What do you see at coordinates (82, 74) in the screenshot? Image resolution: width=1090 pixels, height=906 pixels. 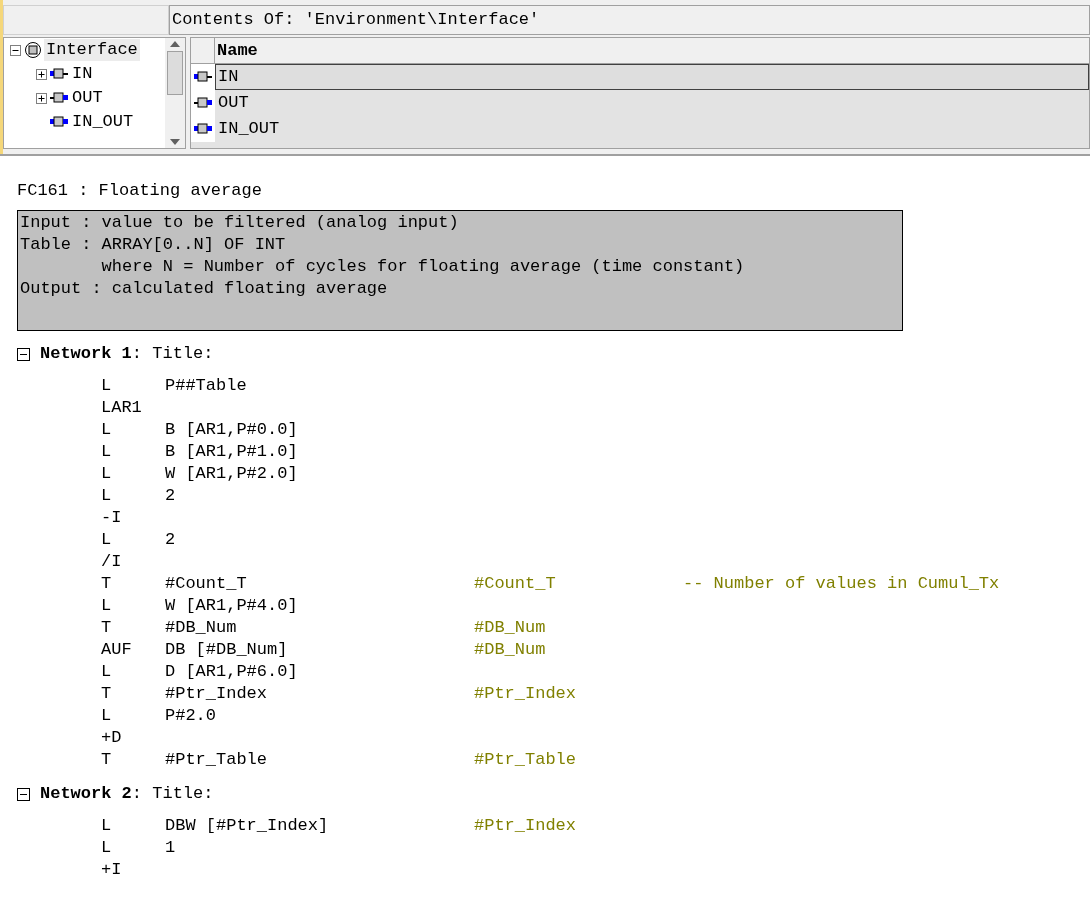 I see `tree-item: IN` at bounding box center [82, 74].